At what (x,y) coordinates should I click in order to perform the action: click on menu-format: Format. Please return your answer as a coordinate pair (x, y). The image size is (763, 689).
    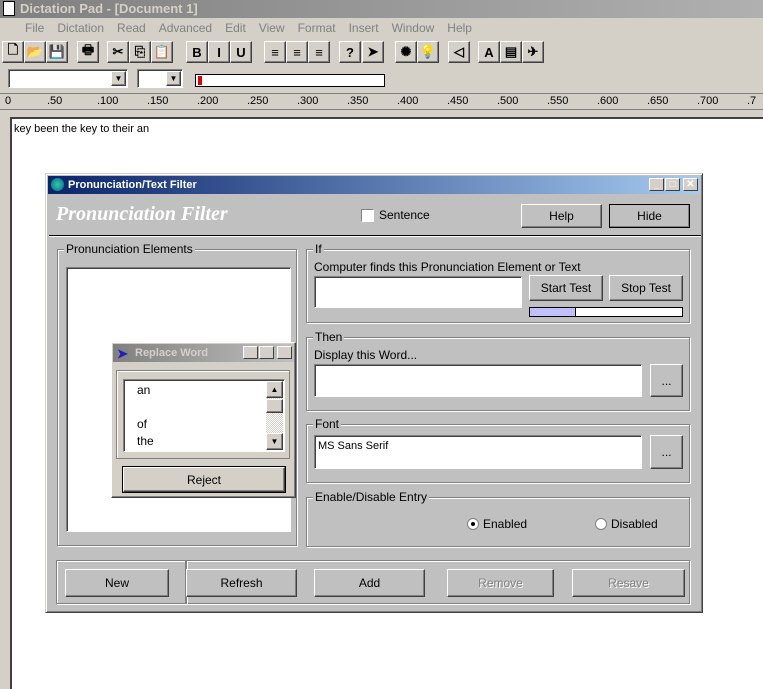
    Looking at the image, I should click on (317, 28).